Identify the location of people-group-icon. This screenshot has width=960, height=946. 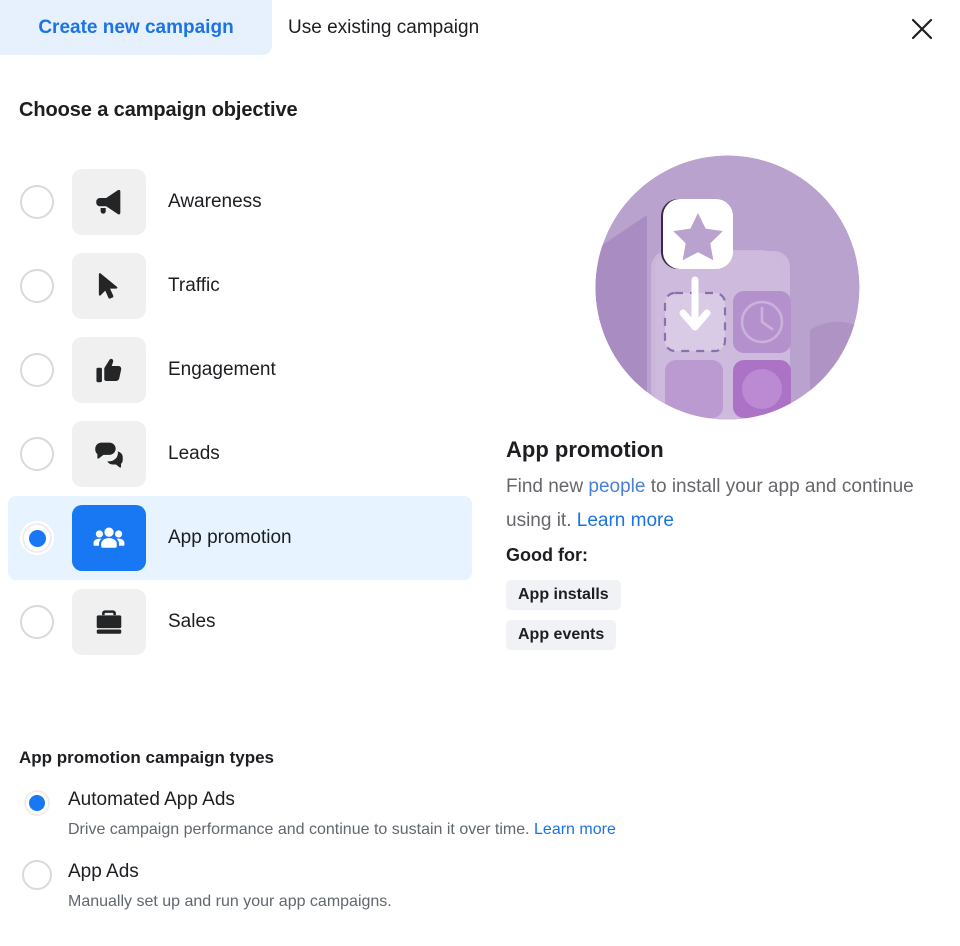
(109, 538).